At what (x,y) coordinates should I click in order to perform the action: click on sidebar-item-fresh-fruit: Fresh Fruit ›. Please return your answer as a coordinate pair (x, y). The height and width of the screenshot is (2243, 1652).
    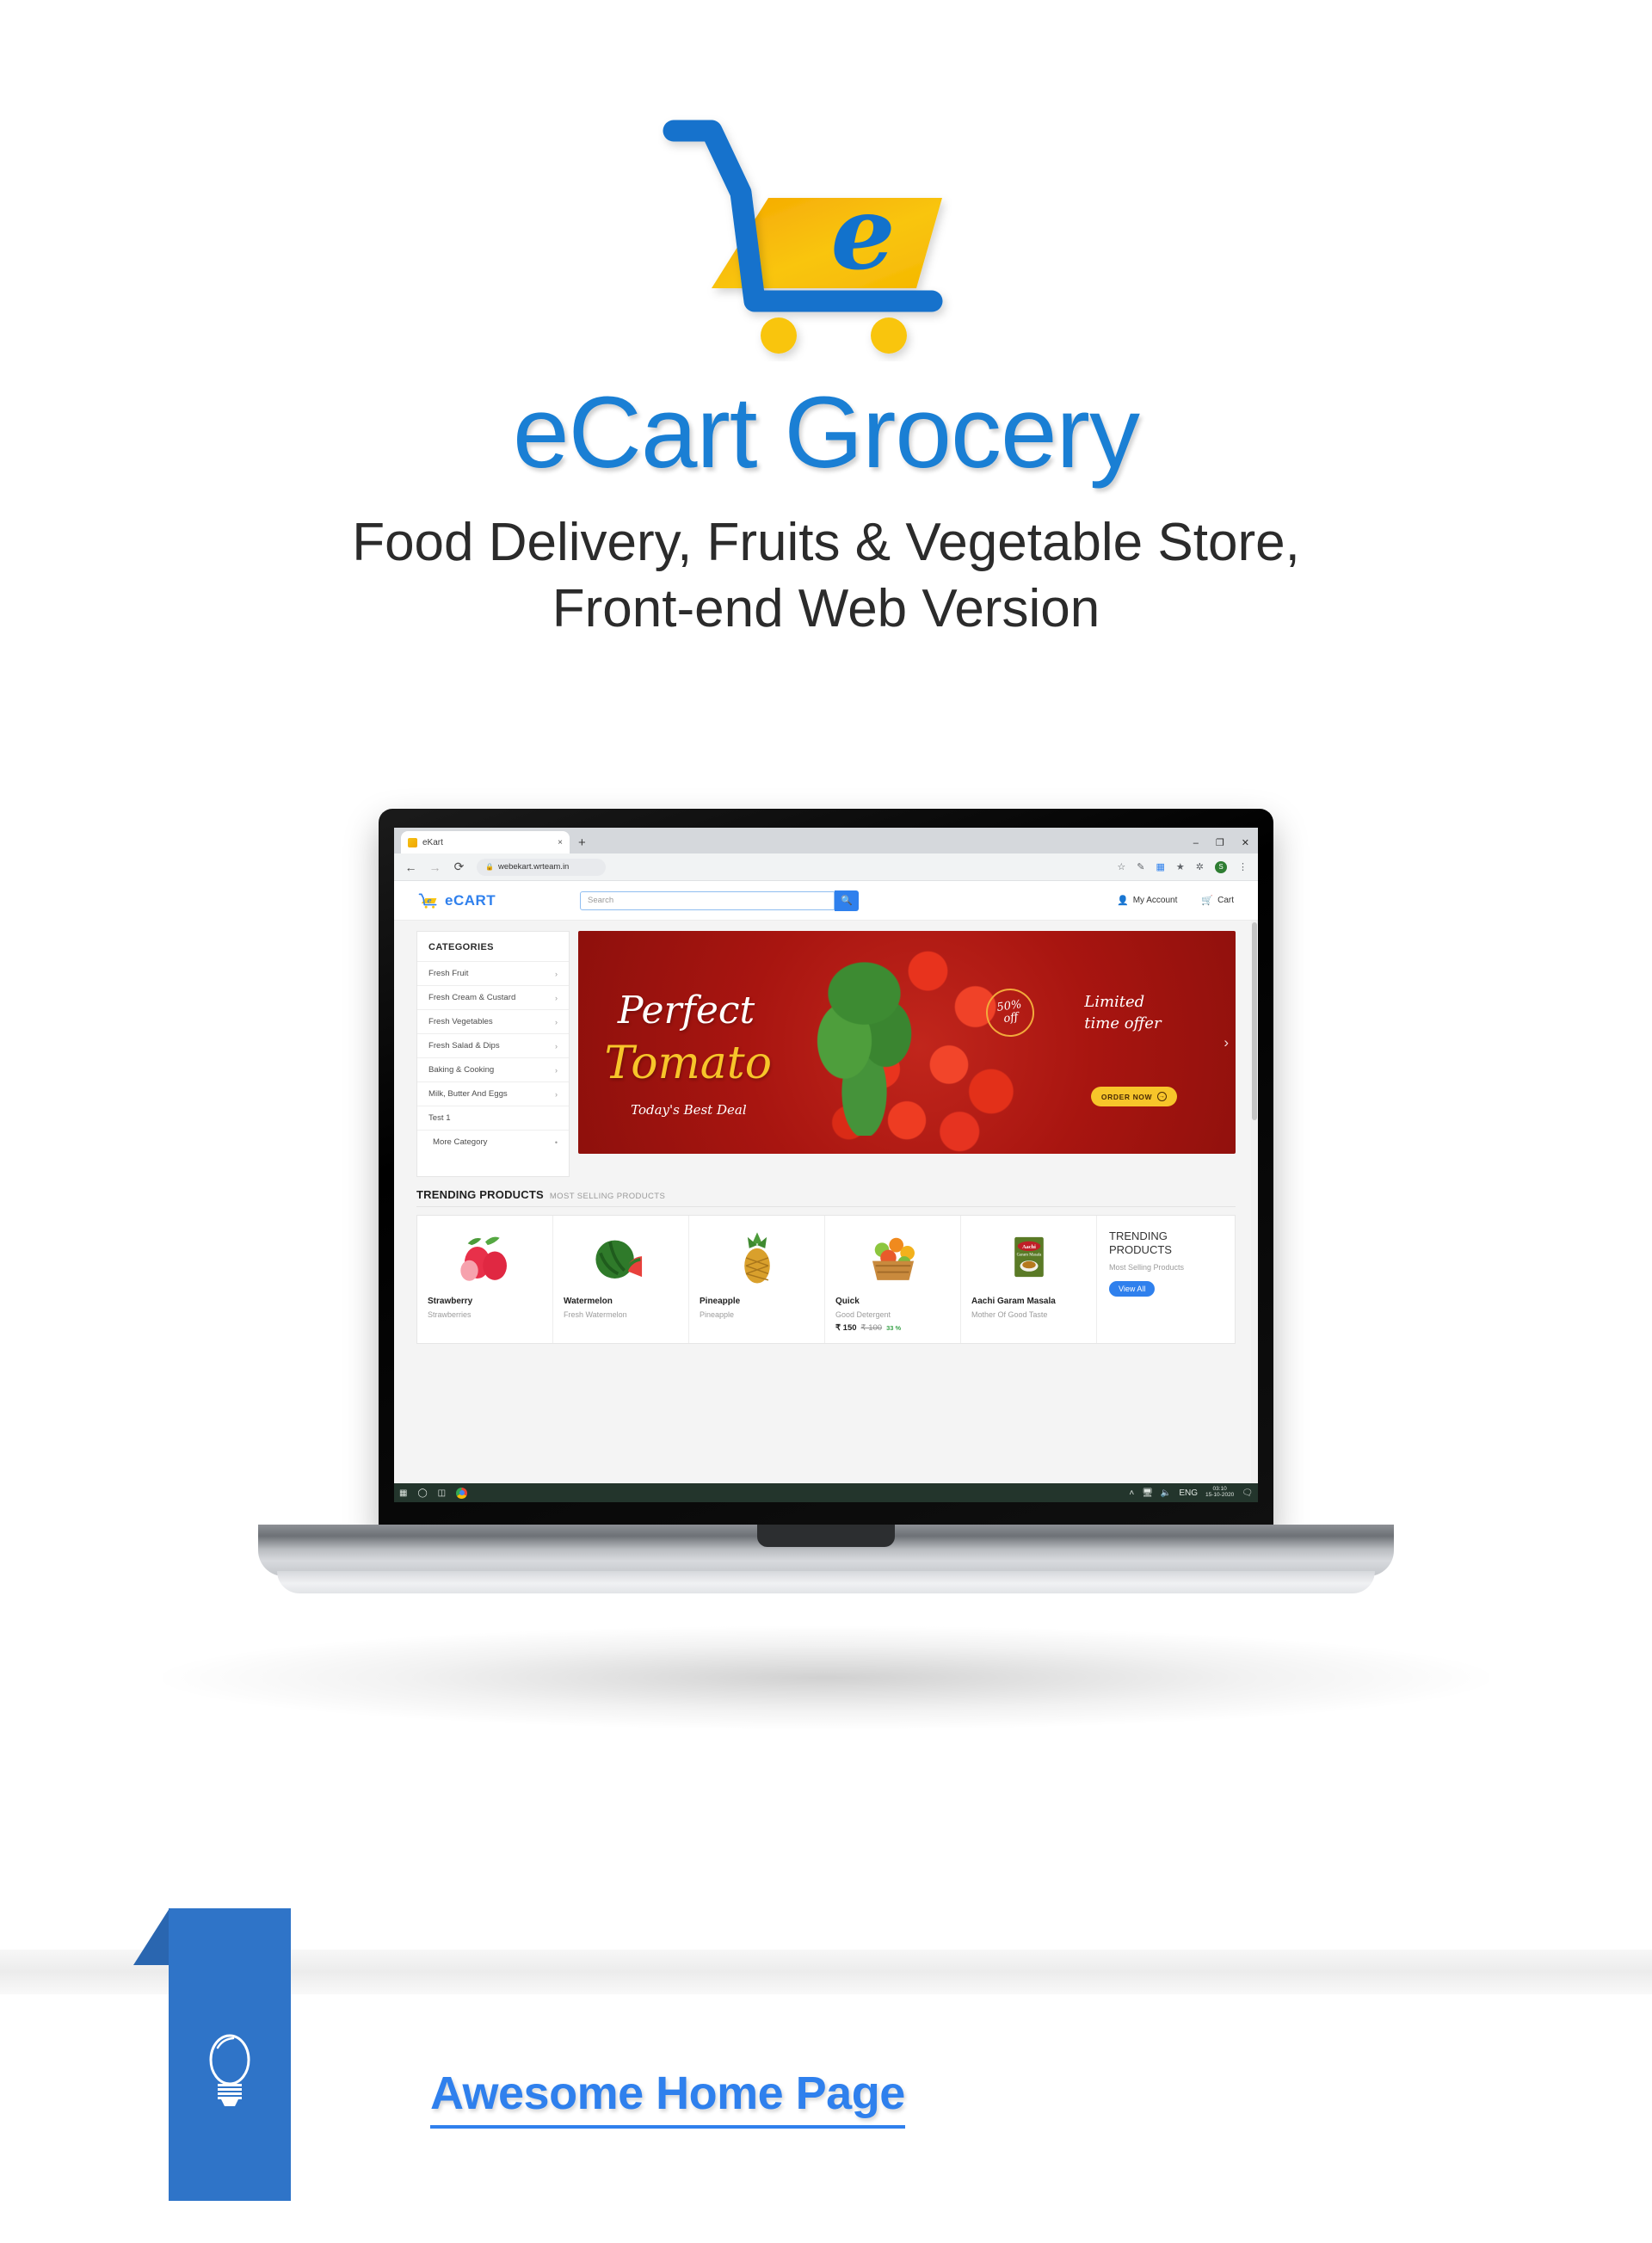
    Looking at the image, I should click on (493, 973).